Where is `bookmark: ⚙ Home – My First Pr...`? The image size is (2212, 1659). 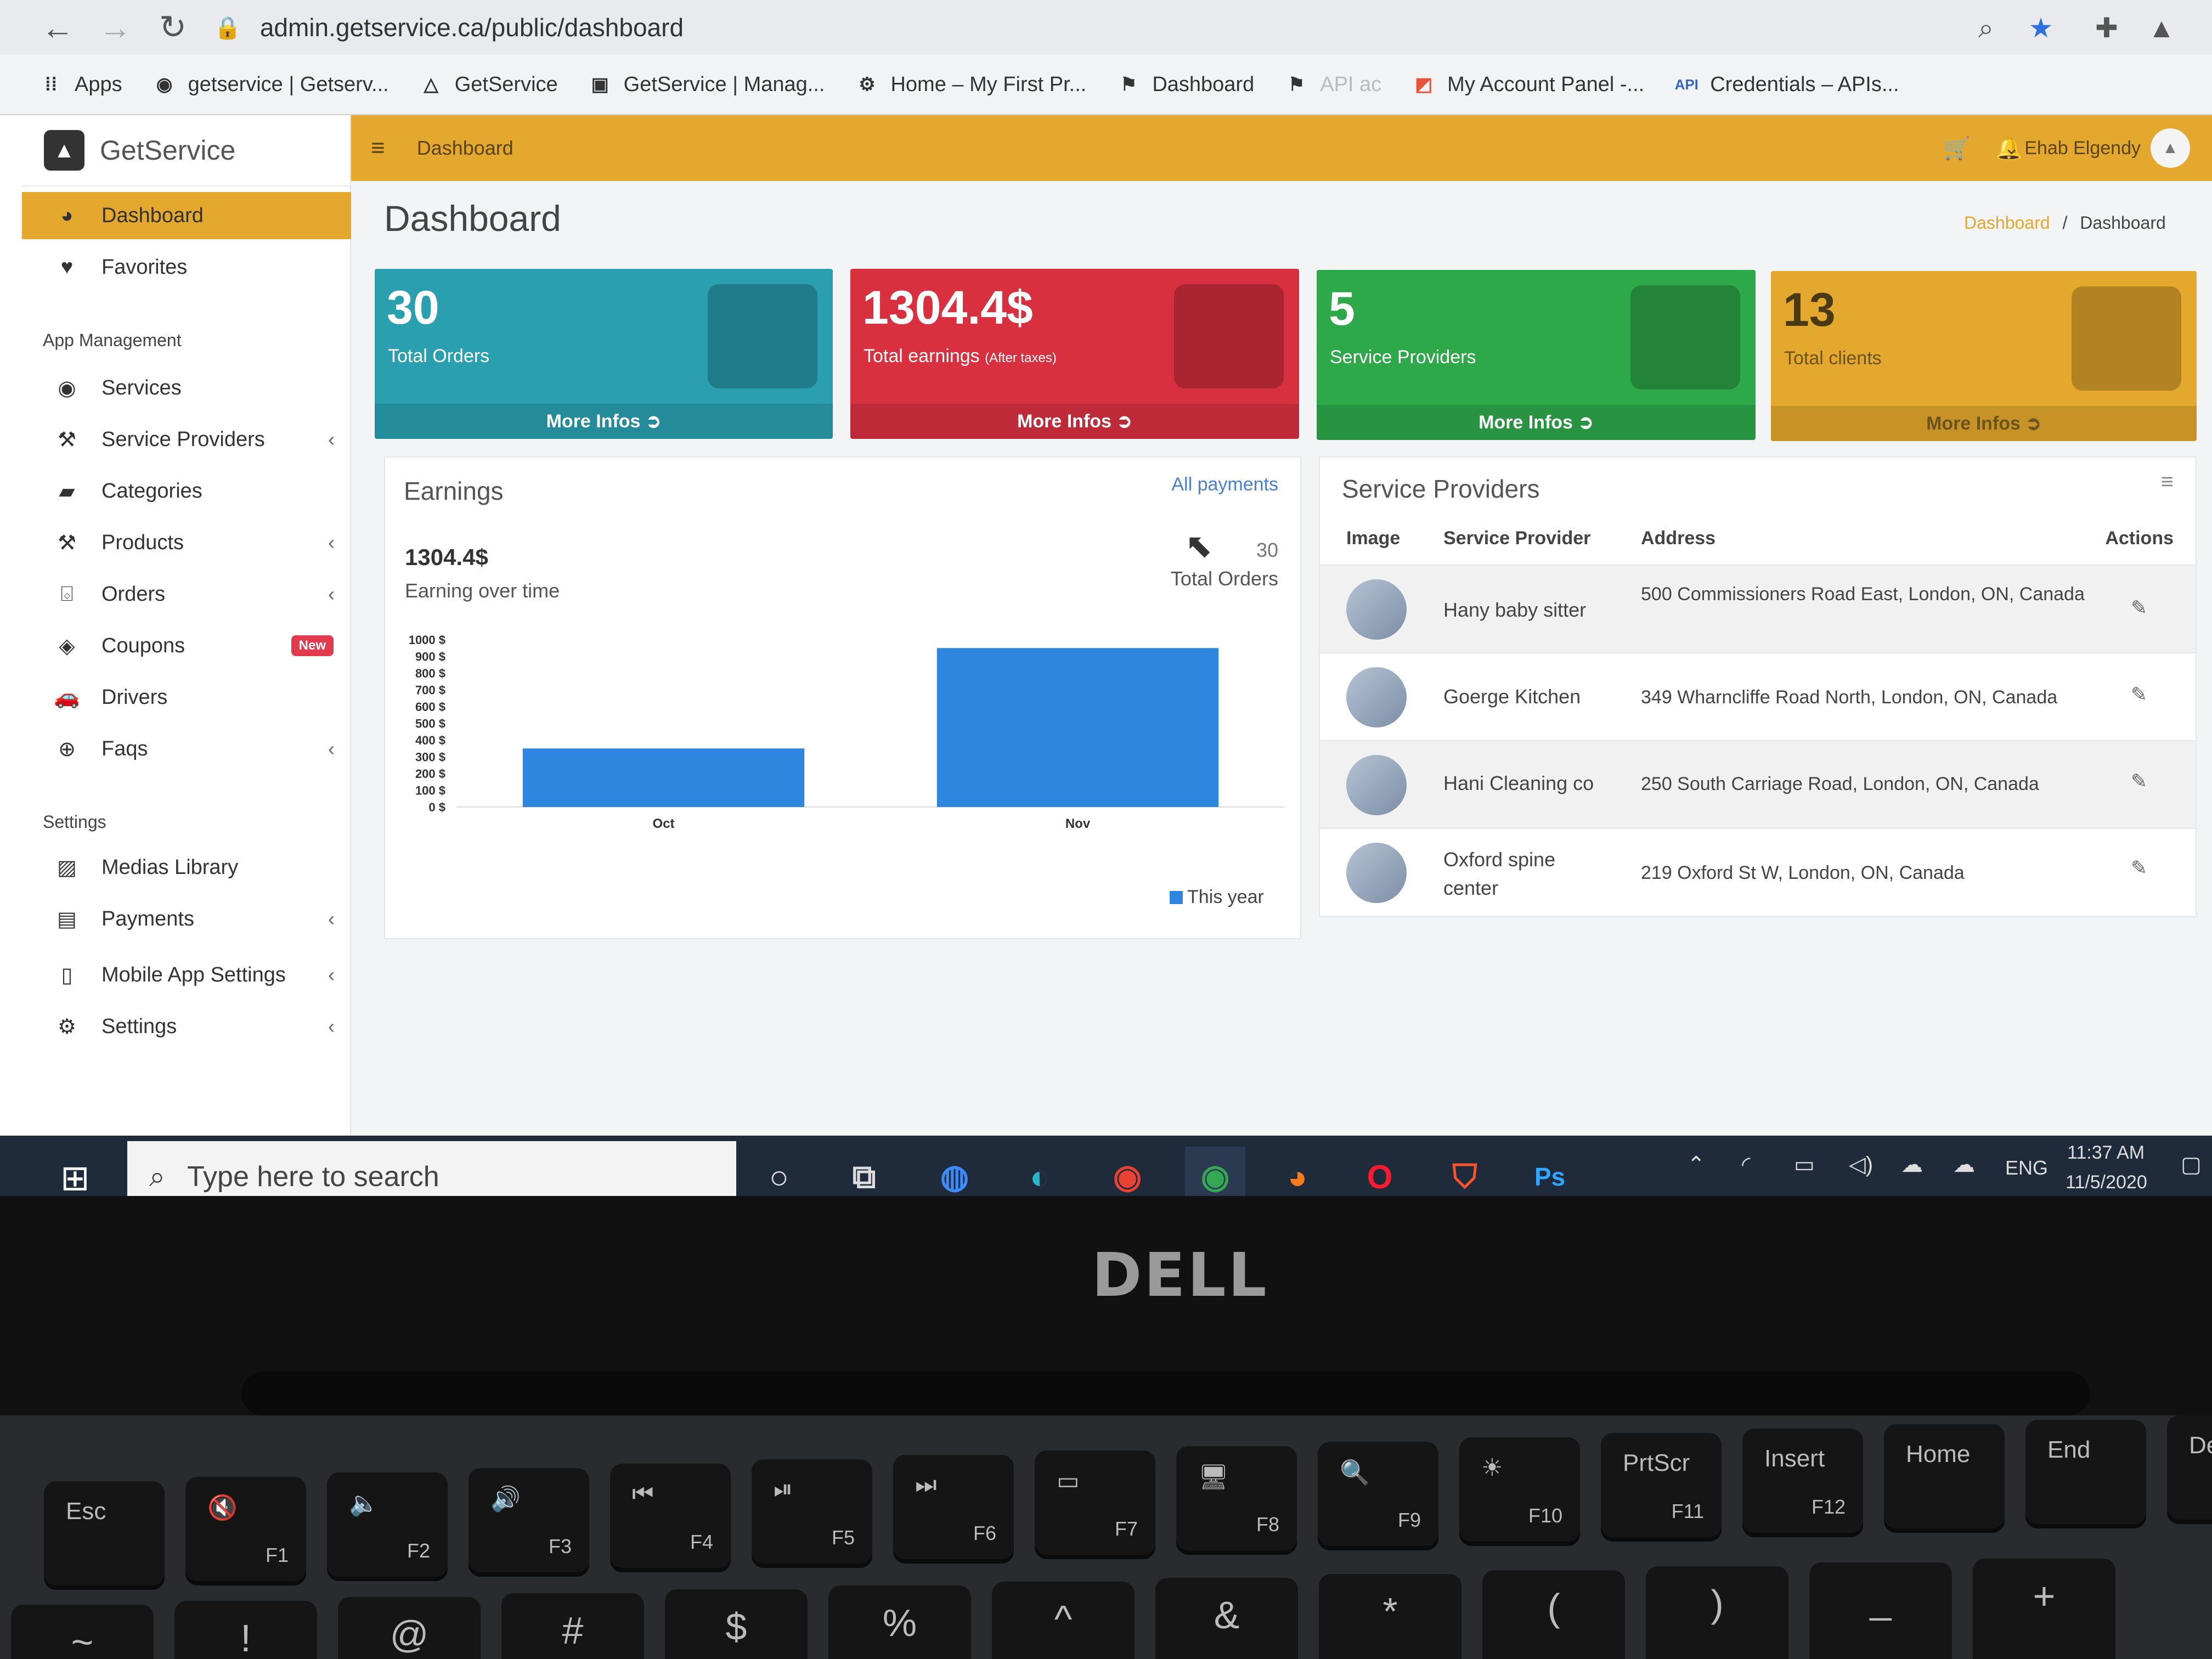 bookmark: ⚙ Home – My First Pr... is located at coordinates (970, 84).